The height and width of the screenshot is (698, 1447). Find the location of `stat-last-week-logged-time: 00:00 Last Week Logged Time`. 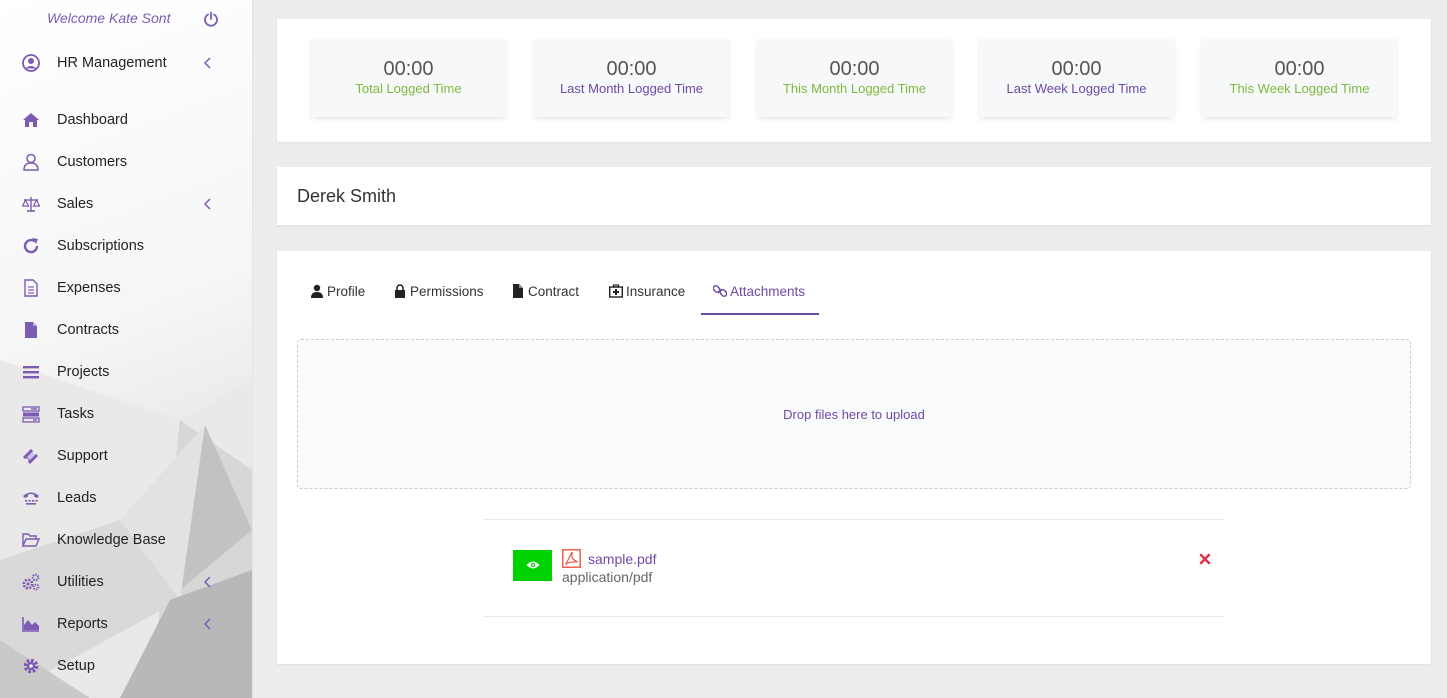

stat-last-week-logged-time: 00:00 Last Week Logged Time is located at coordinates (1076, 78).